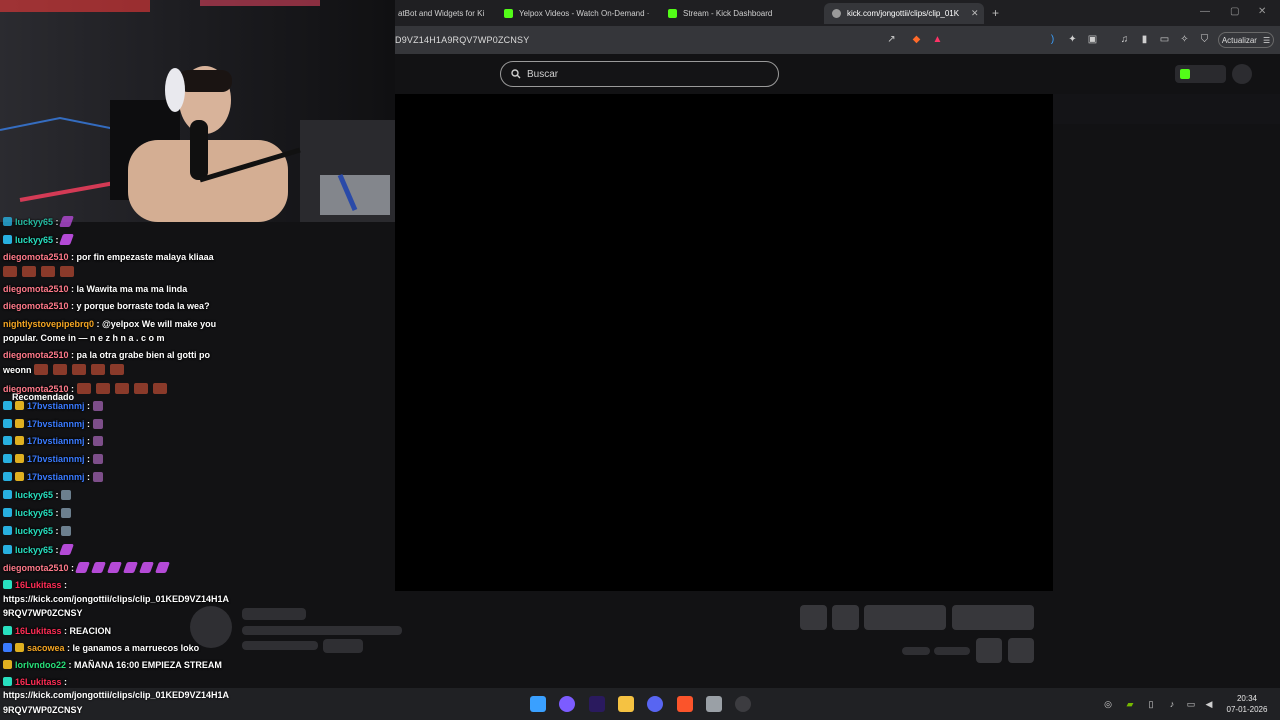 The width and height of the screenshot is (1280, 720). I want to click on volume-icon: ◀, so click(1209, 704).